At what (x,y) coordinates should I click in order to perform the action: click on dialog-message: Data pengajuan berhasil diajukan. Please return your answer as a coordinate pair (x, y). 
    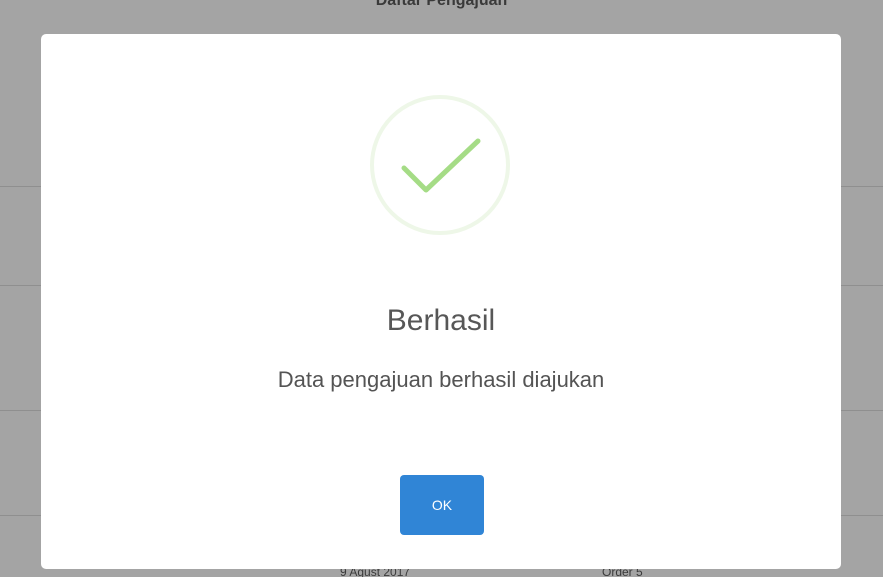
    Looking at the image, I should click on (441, 379).